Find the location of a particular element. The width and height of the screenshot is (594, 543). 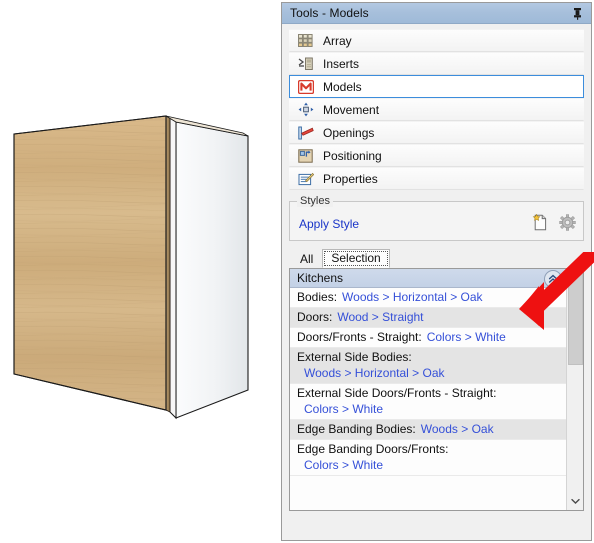

array-grid-icon is located at coordinates (305, 40).